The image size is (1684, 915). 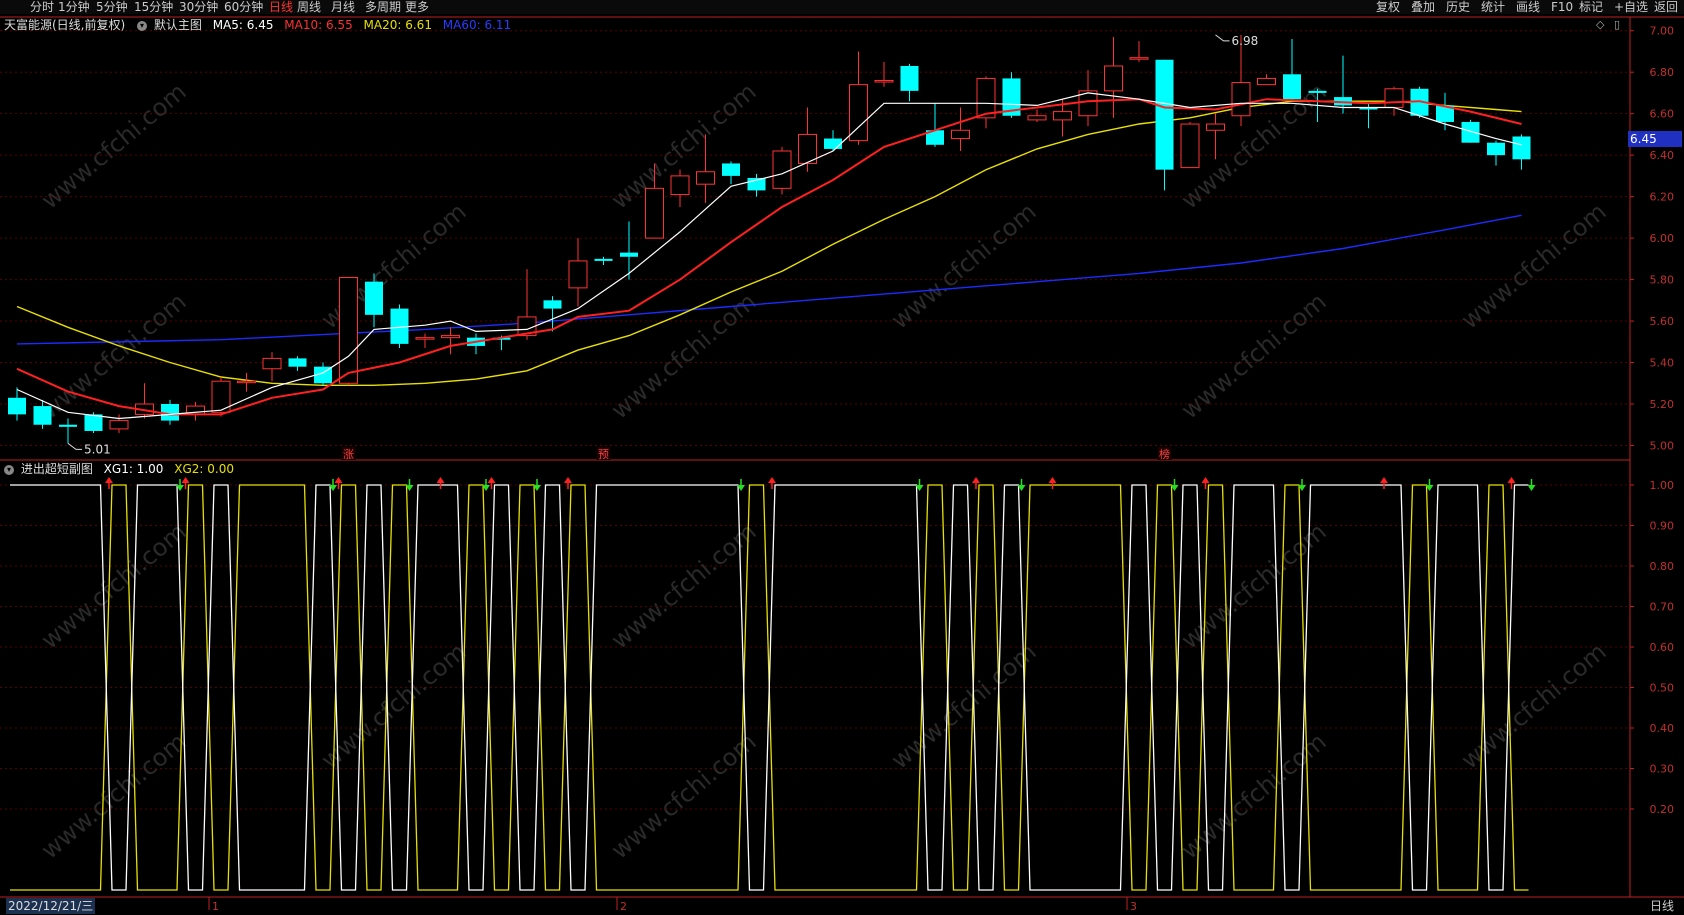 What do you see at coordinates (1662, 404) in the screenshot?
I see `main-axis-tick-label: 5.20` at bounding box center [1662, 404].